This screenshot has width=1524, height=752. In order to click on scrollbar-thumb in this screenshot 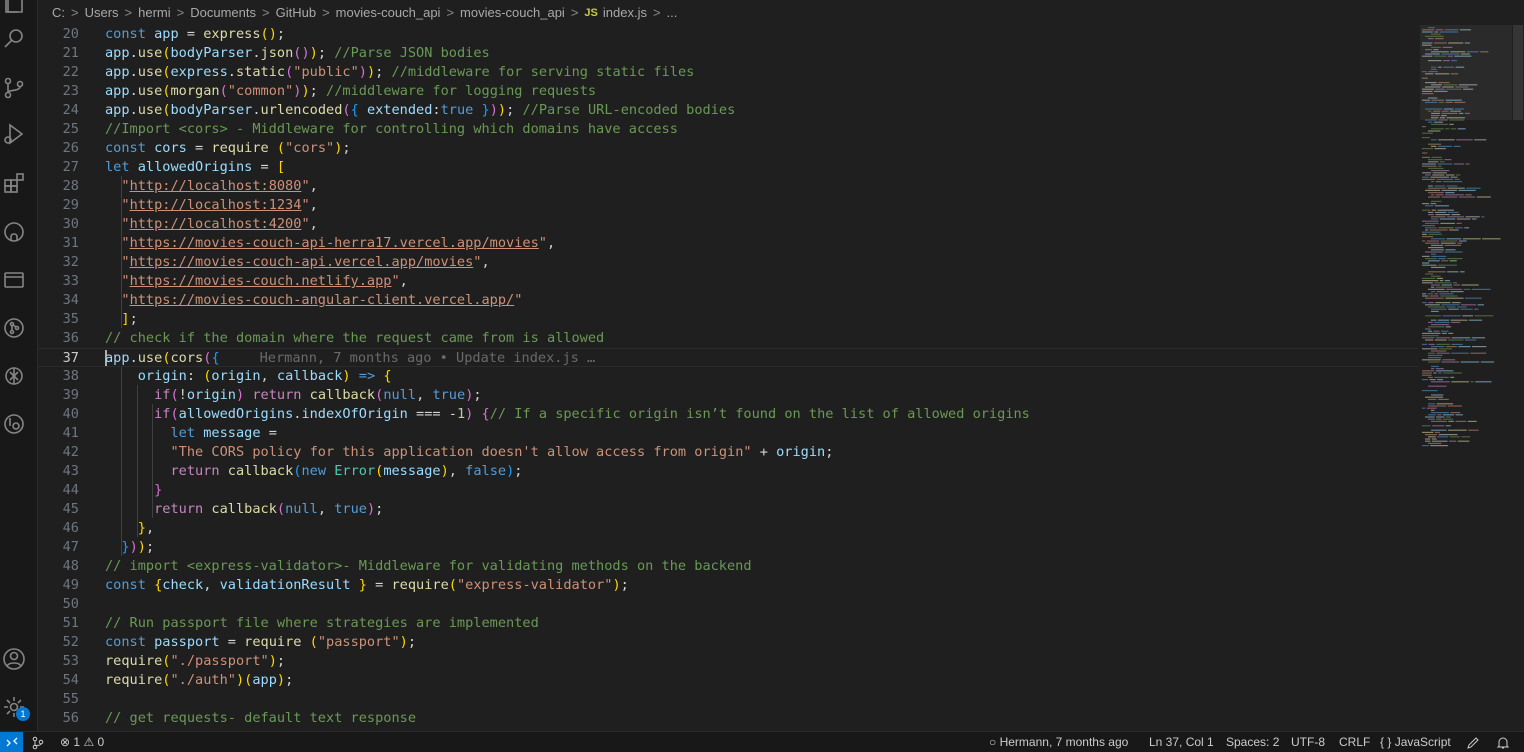, I will do `click(1518, 72)`.